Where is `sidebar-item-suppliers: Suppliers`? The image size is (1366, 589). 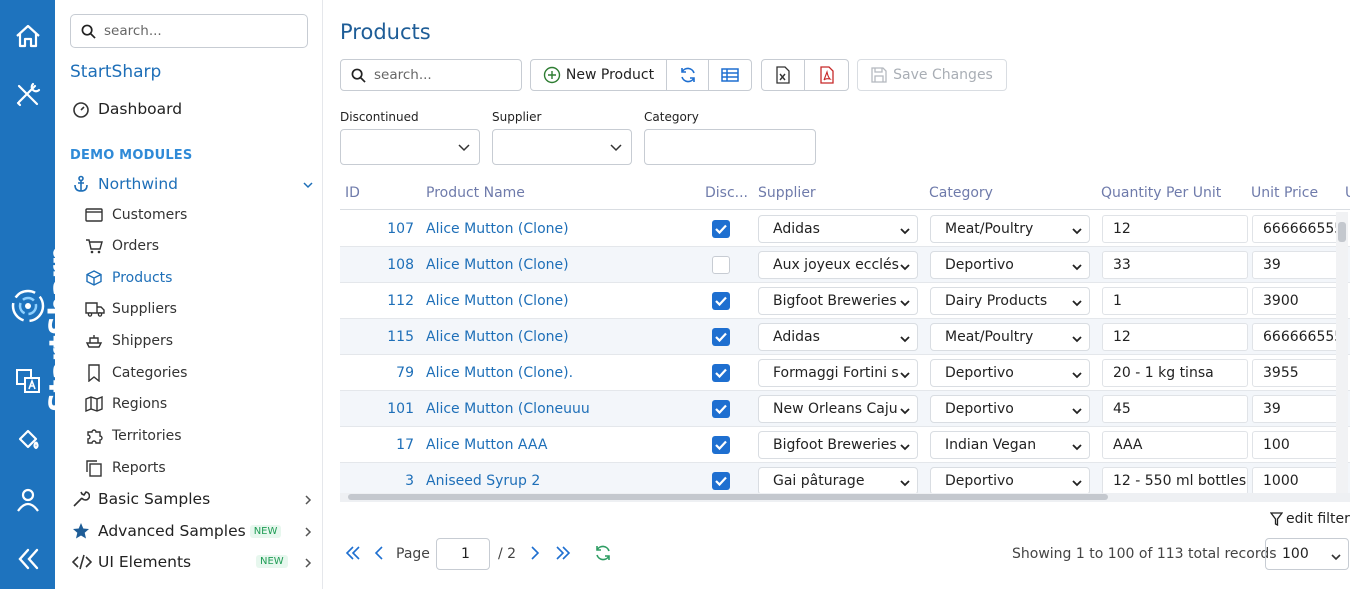 sidebar-item-suppliers: Suppliers is located at coordinates (131, 309).